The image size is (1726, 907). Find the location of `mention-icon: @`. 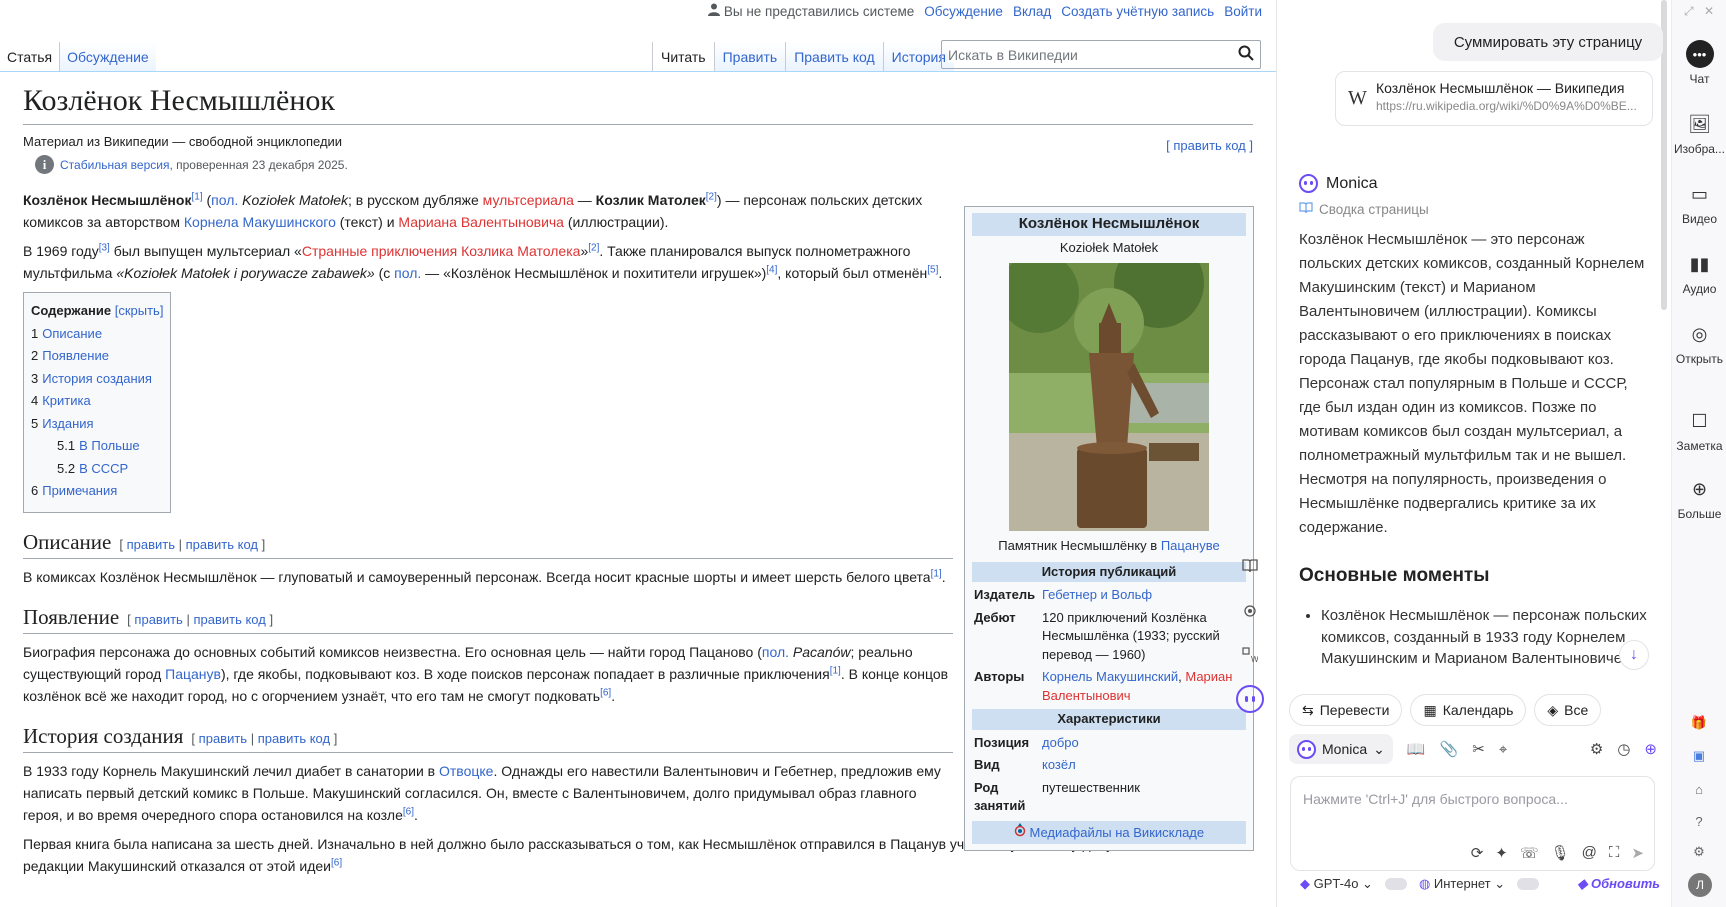

mention-icon: @ is located at coordinates (1589, 853).